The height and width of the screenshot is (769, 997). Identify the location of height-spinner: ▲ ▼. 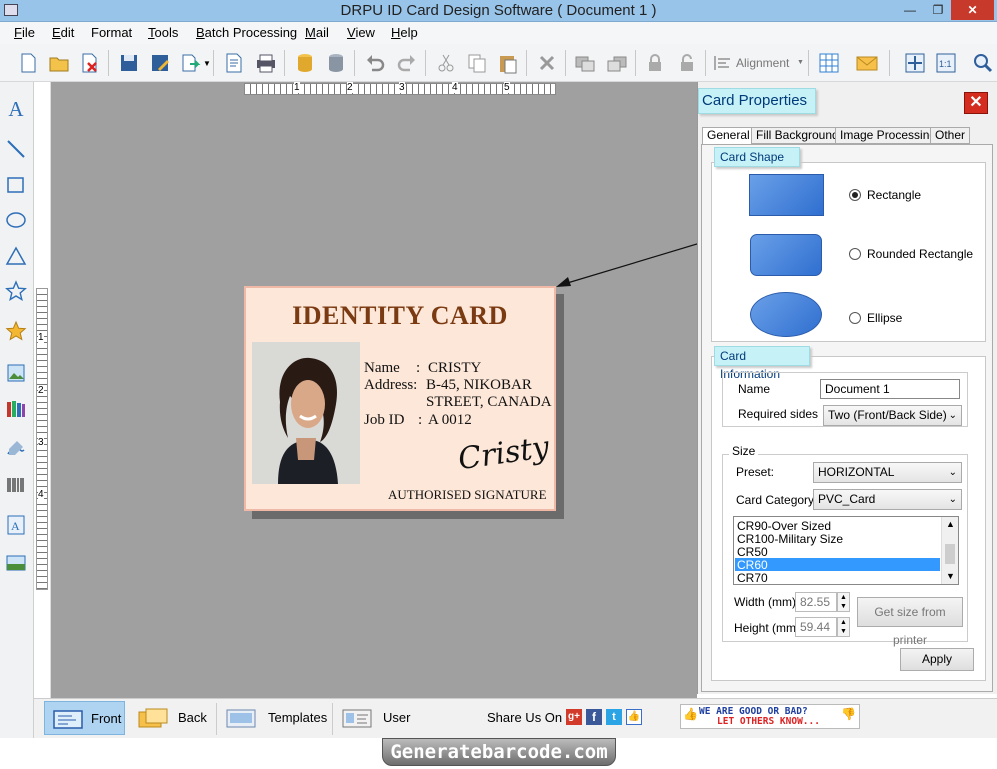
(843, 627).